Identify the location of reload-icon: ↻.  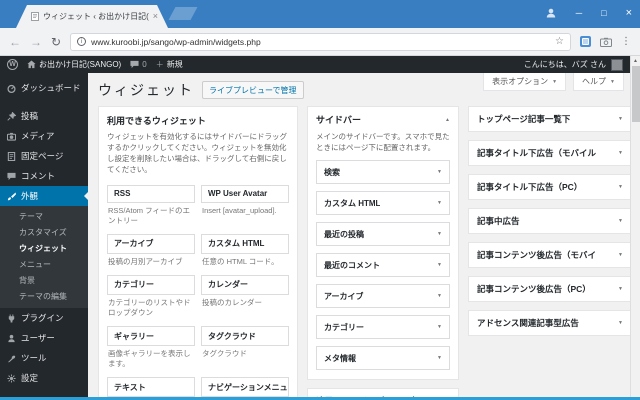
(56, 42).